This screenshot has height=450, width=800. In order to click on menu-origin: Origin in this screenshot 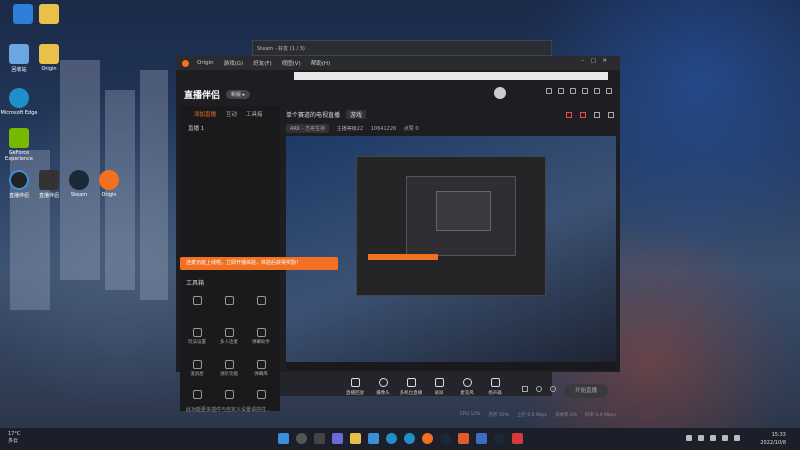, I will do `click(205, 63)`.